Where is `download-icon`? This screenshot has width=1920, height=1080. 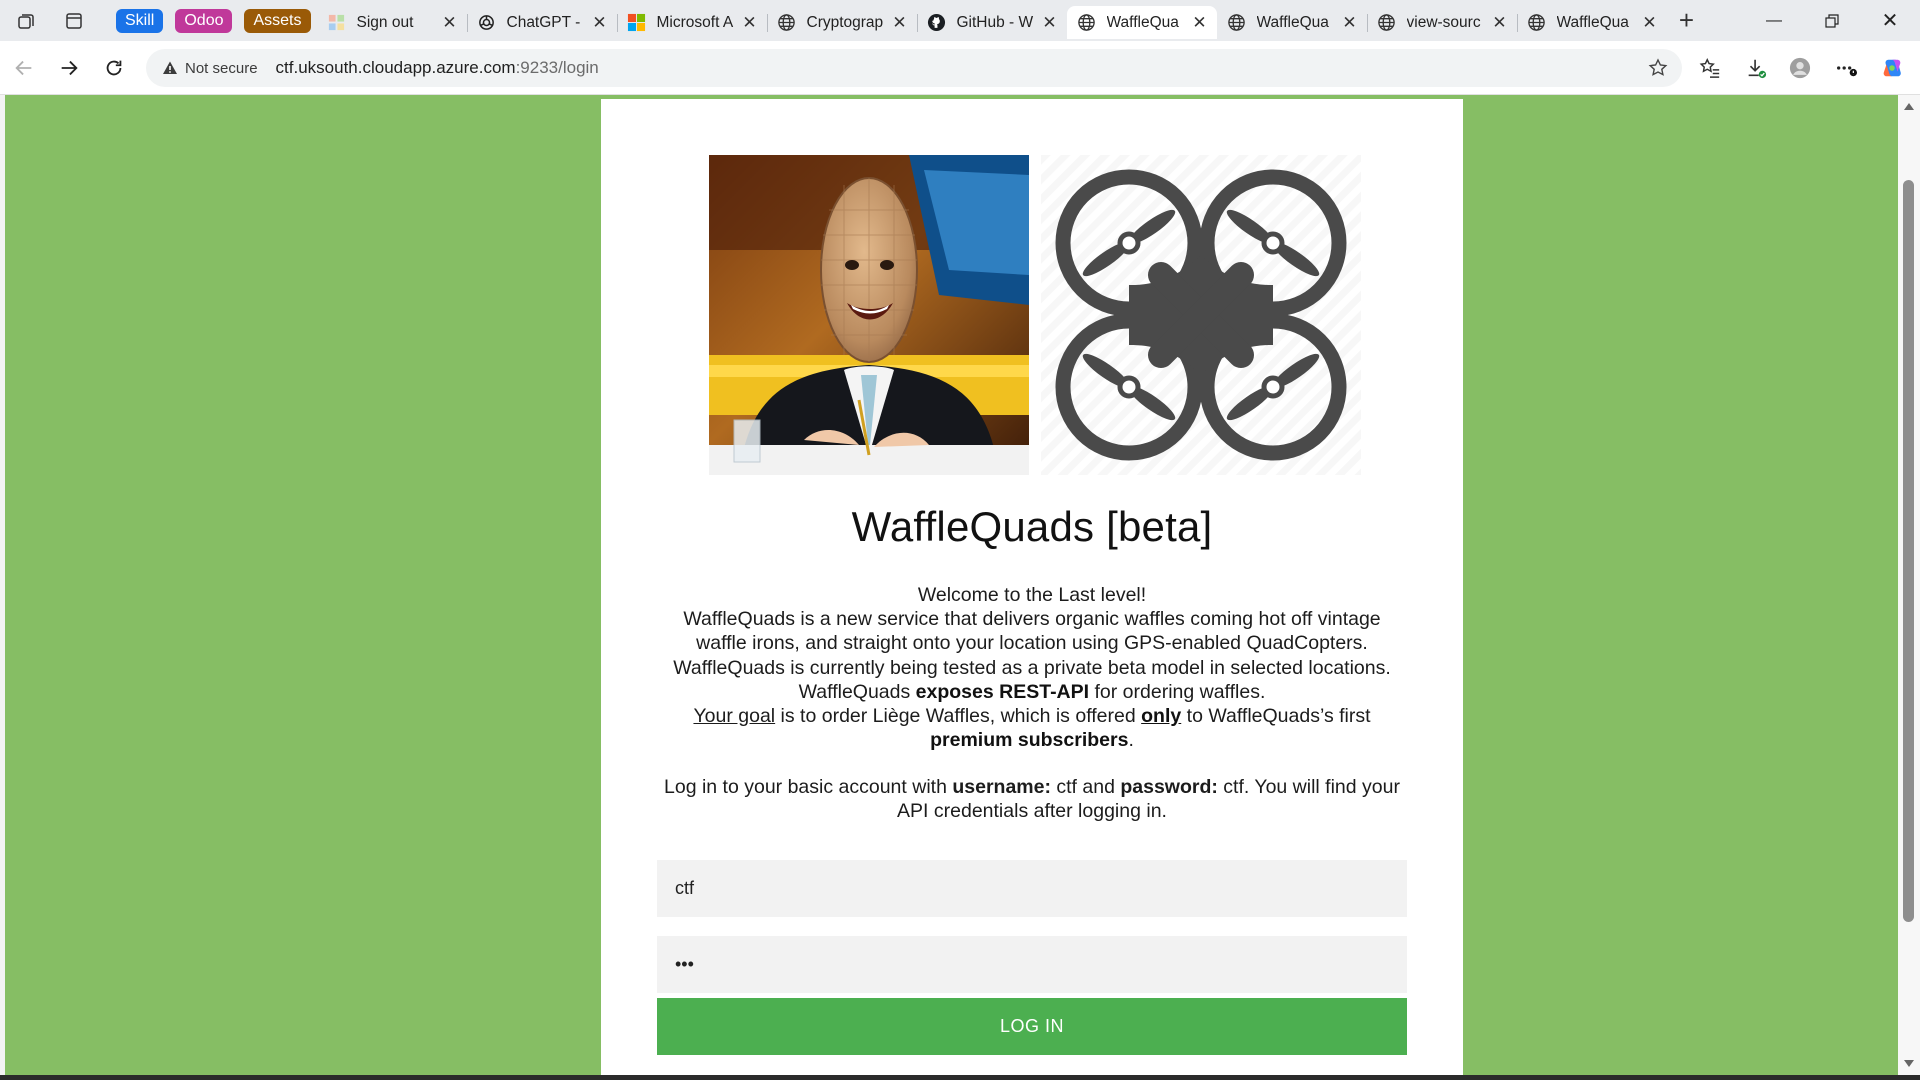 download-icon is located at coordinates (1757, 69).